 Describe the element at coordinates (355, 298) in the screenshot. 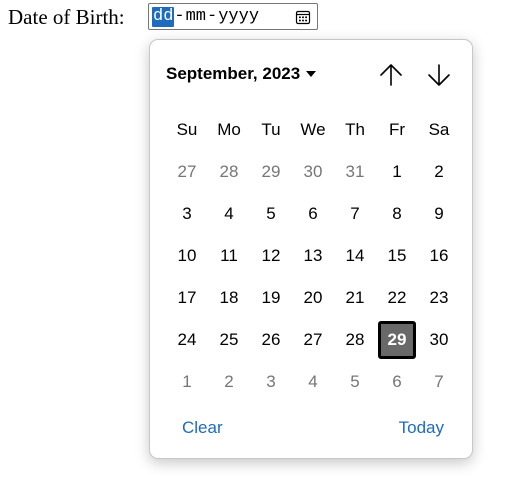

I see `day-cell: 21` at that location.